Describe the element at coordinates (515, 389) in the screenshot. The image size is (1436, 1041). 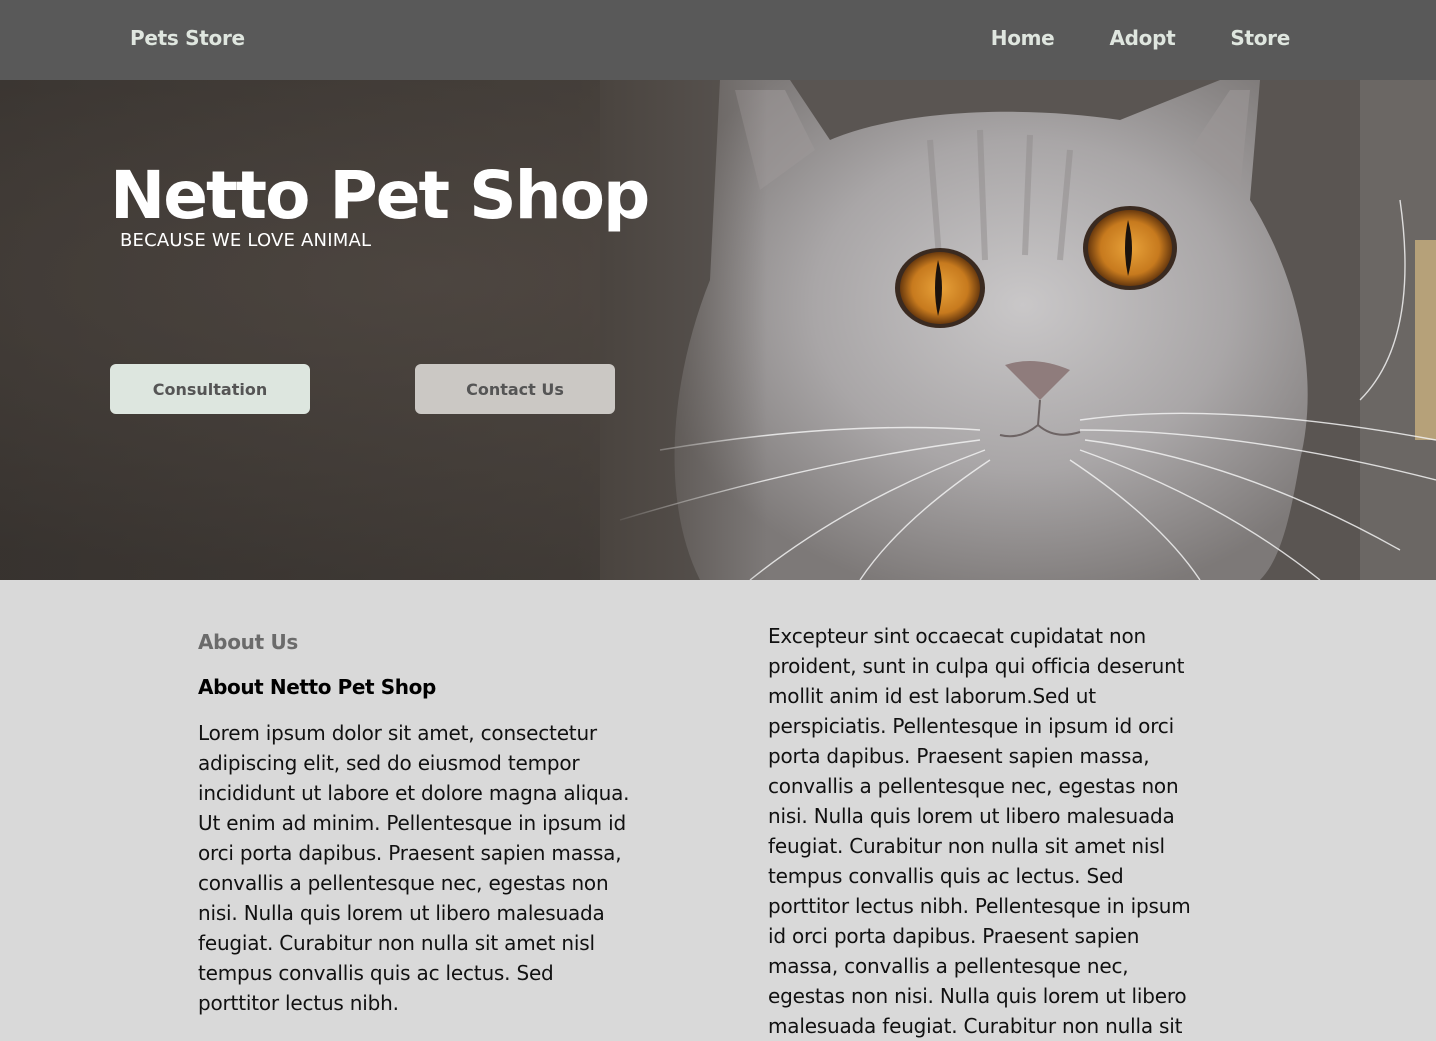
I see `contact-us-button: Contact Us` at that location.